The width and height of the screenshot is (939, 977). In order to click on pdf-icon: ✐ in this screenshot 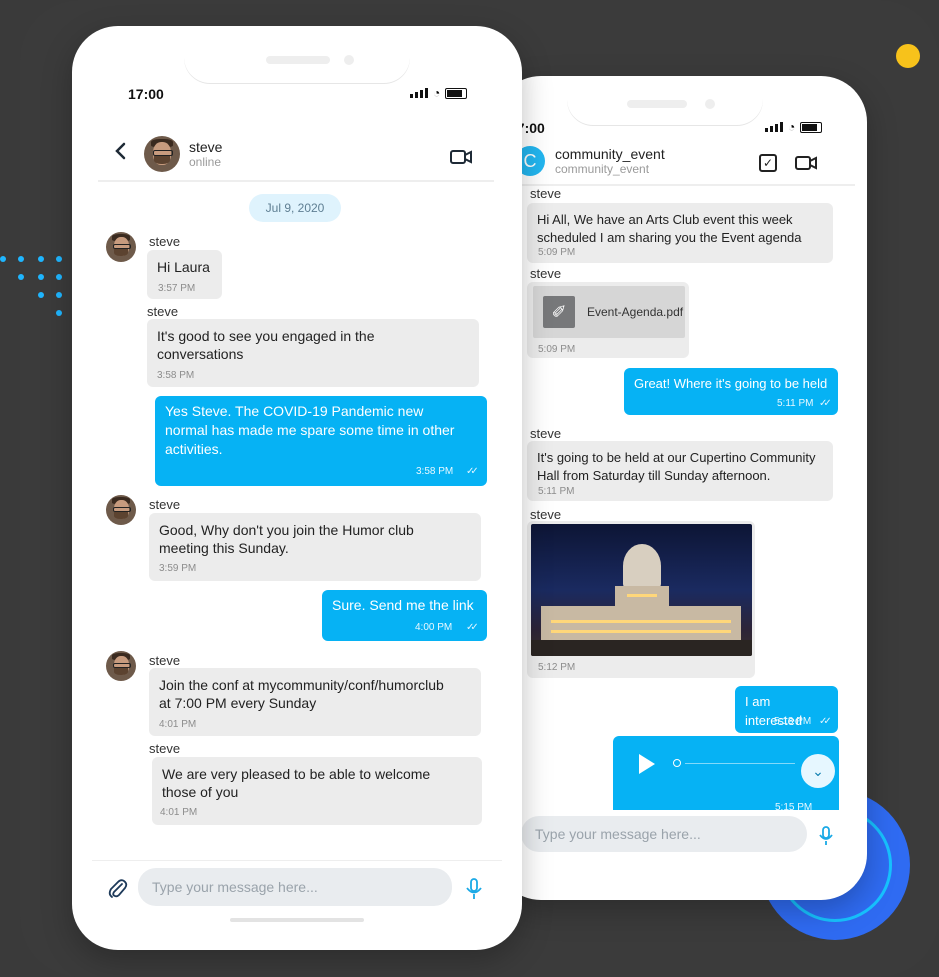, I will do `click(559, 312)`.